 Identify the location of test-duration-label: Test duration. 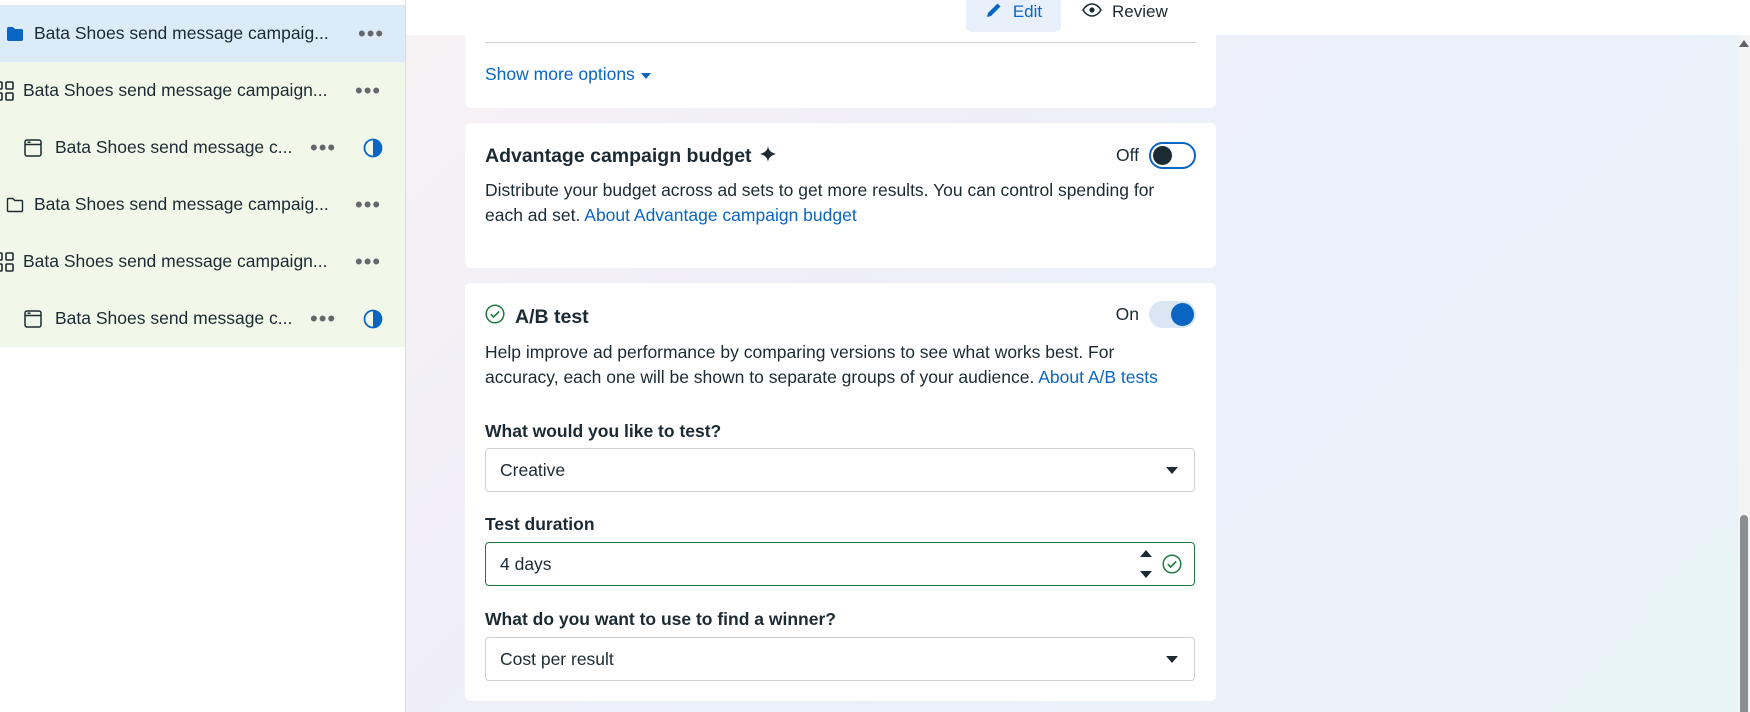
(540, 524).